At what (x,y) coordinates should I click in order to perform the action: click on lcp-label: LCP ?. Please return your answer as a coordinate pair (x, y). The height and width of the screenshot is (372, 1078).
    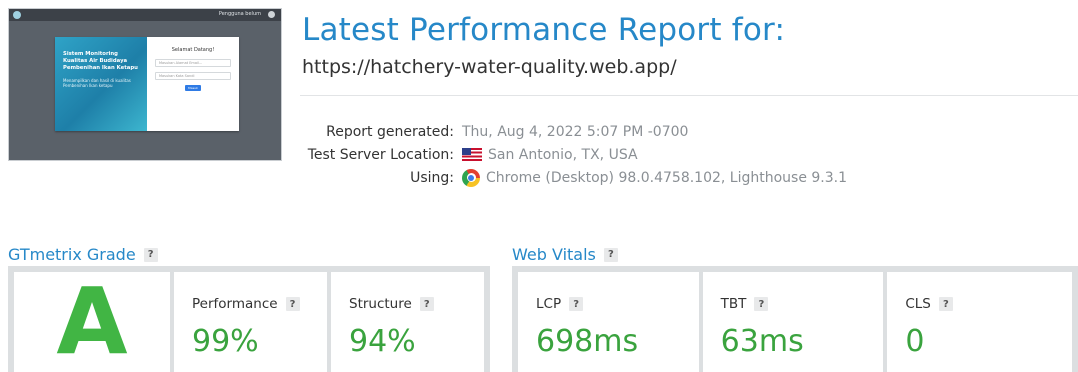
    Looking at the image, I should click on (560, 304).